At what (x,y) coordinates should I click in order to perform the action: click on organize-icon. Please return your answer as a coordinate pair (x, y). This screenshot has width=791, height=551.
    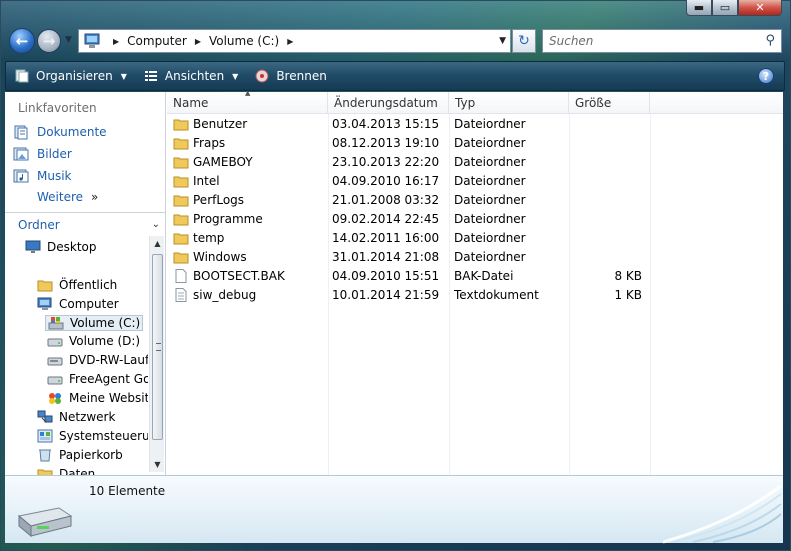
    Looking at the image, I should click on (22, 76).